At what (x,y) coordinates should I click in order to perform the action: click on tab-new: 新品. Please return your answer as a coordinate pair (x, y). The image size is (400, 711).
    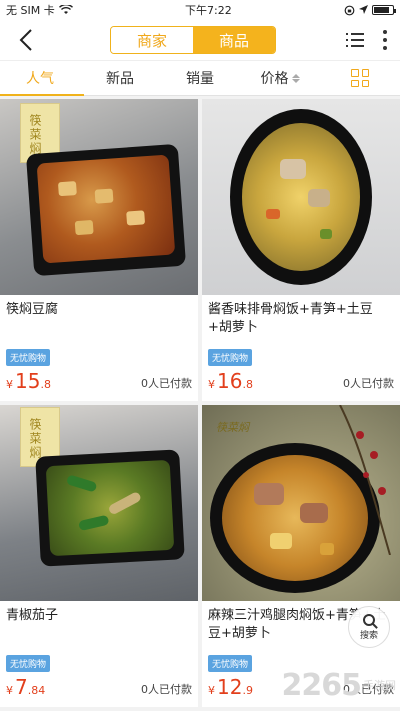
    Looking at the image, I should click on (120, 78).